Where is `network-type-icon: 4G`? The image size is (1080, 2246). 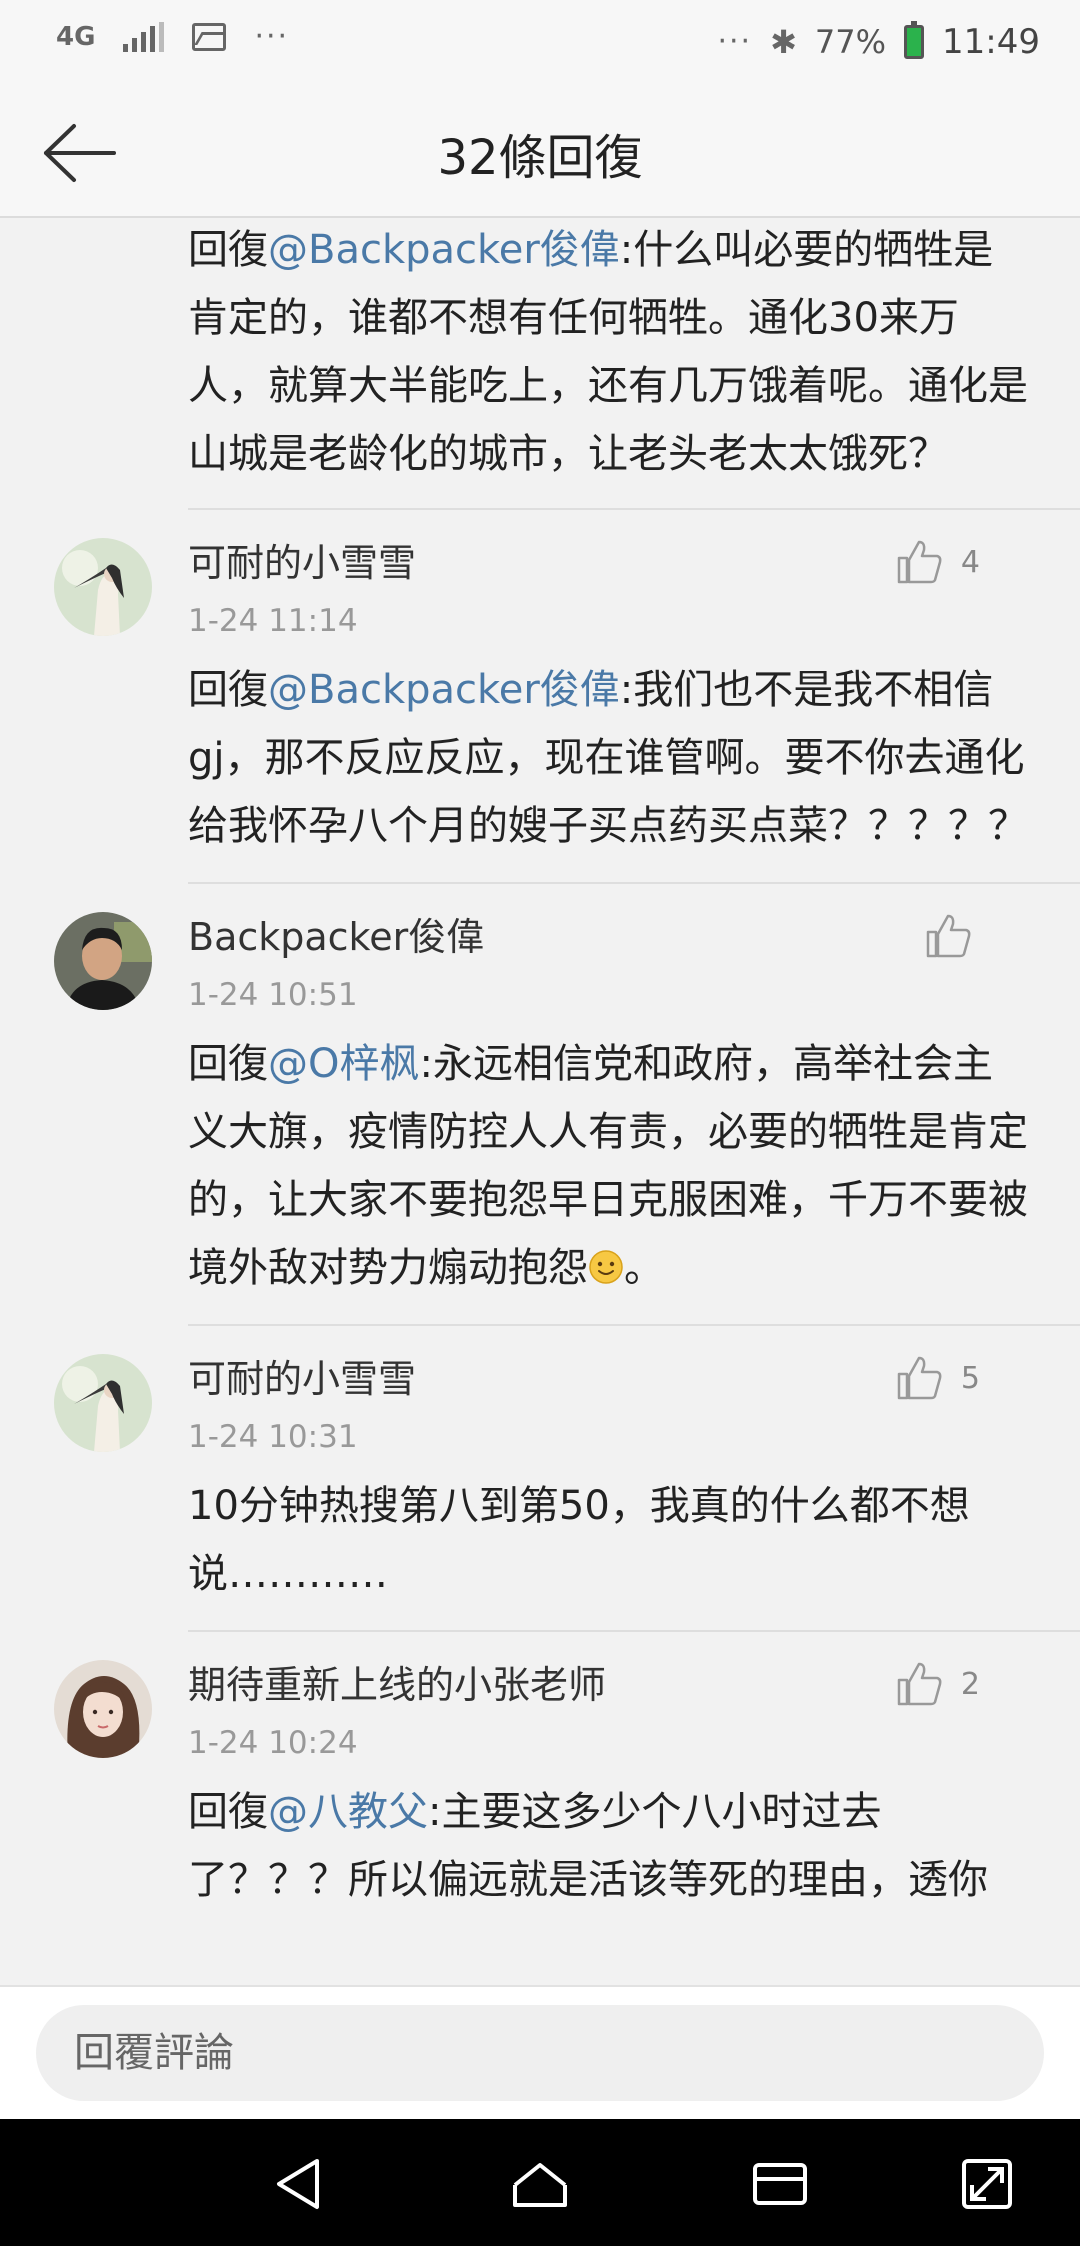 network-type-icon: 4G is located at coordinates (76, 37).